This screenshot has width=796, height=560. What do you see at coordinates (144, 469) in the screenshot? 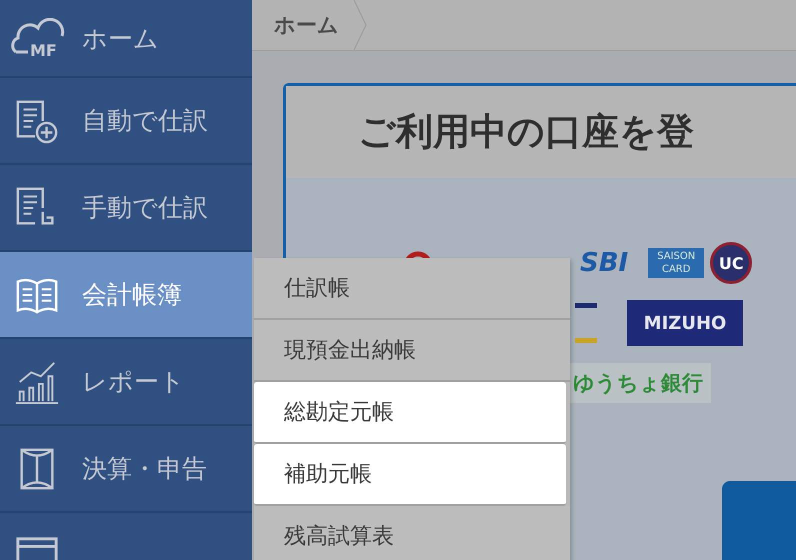
I see `nav-label: 決算・申告` at bounding box center [144, 469].